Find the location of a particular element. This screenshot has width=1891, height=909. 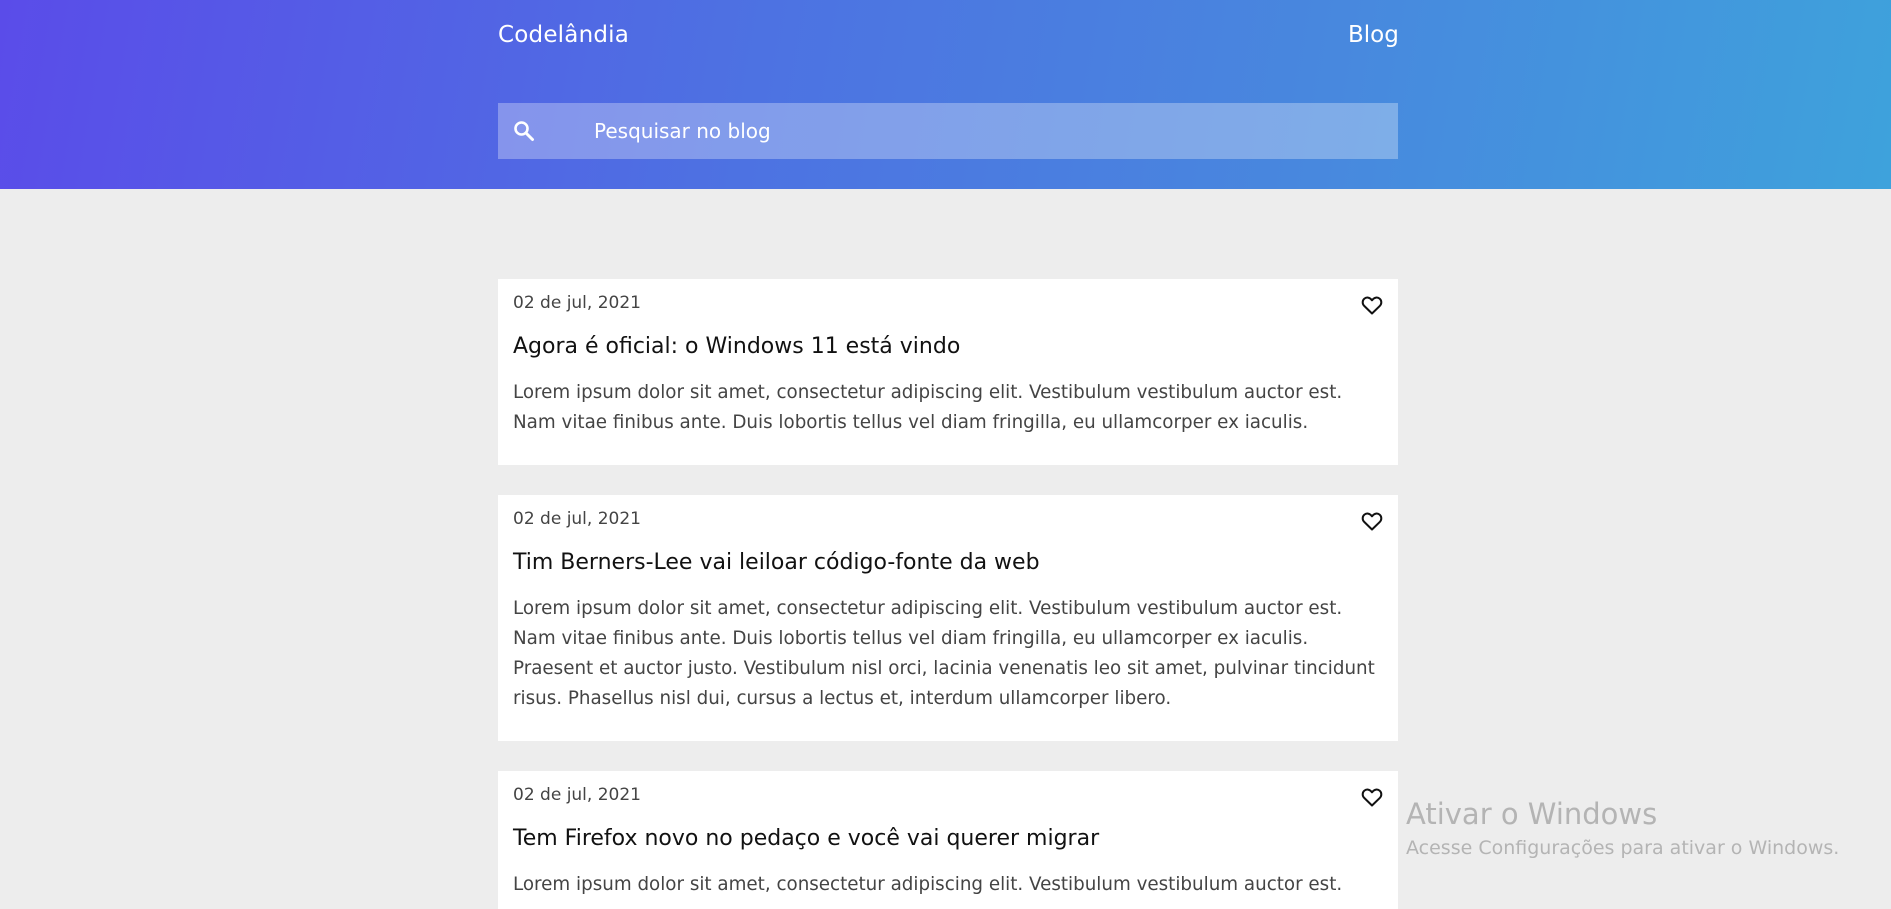

search-icon is located at coordinates (524, 131).